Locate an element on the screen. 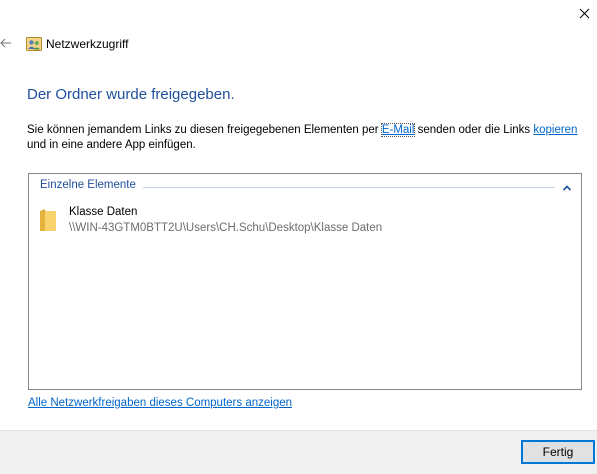 This screenshot has width=597, height=474. item-name: Klasse Daten is located at coordinates (103, 212).